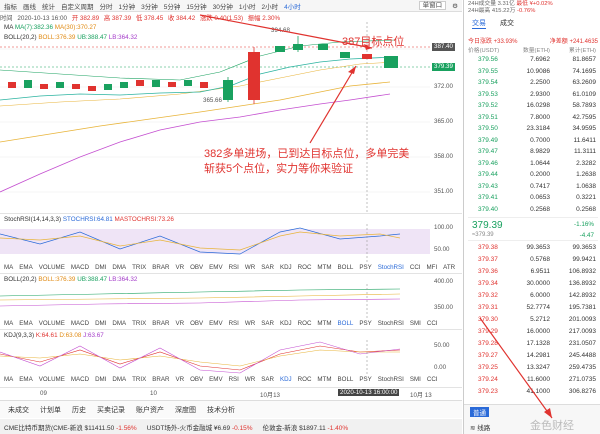 The width and height of the screenshot is (600, 434). Describe the element at coordinates (231, 393) in the screenshot. I see `time-axis: 09 10 10月13 10月 13 2020-10-13 16:00:00` at that location.